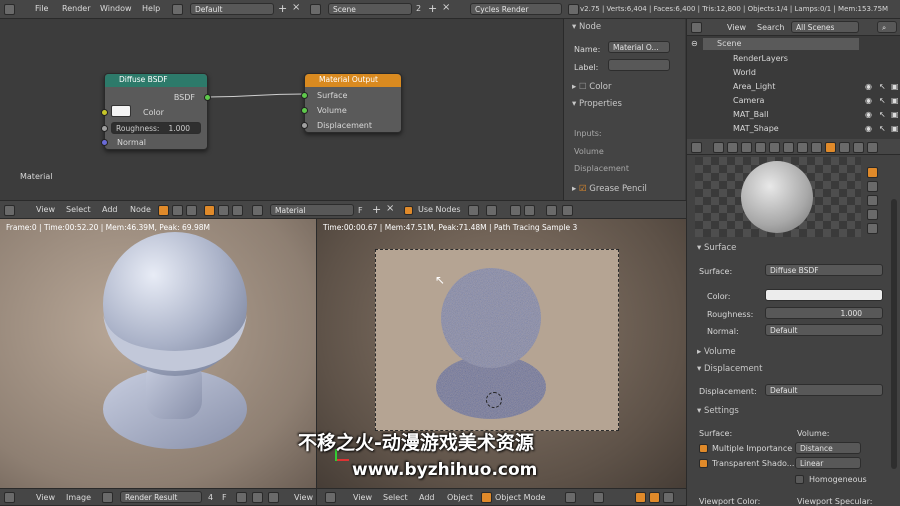 This screenshot has width=900, height=506. Describe the element at coordinates (529, 210) in the screenshot. I see `snap-mode-icon` at that location.